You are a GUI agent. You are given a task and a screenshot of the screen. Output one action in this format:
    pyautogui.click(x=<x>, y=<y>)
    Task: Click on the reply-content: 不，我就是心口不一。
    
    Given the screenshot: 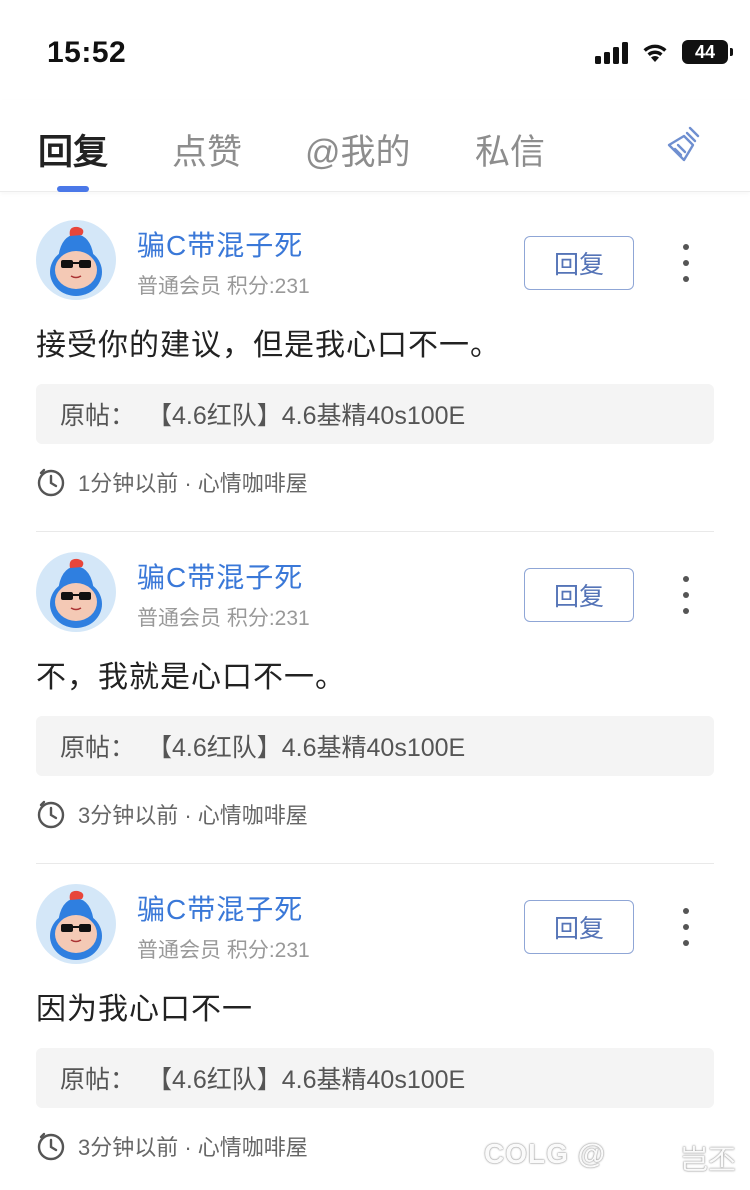 What is the action you would take?
    pyautogui.click(x=191, y=677)
    